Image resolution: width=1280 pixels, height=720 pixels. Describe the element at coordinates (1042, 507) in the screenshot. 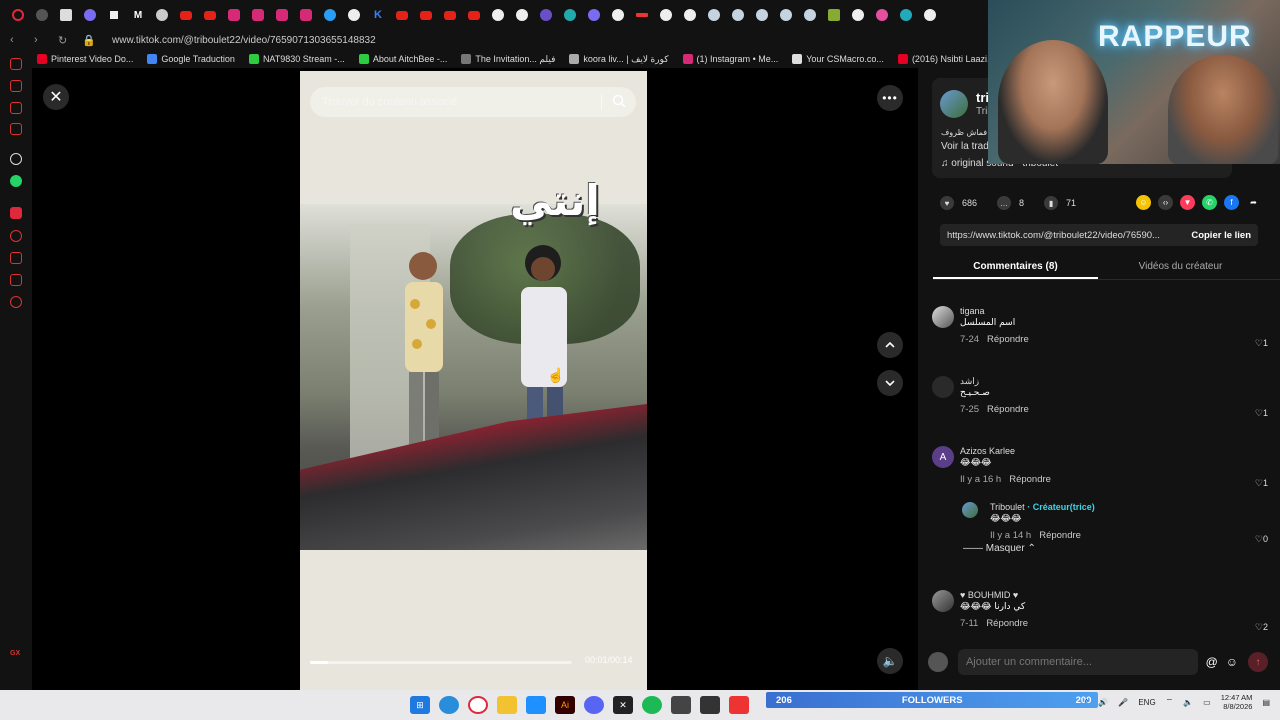

I see `comment-author: Triboulet · Créateur(trice)` at that location.